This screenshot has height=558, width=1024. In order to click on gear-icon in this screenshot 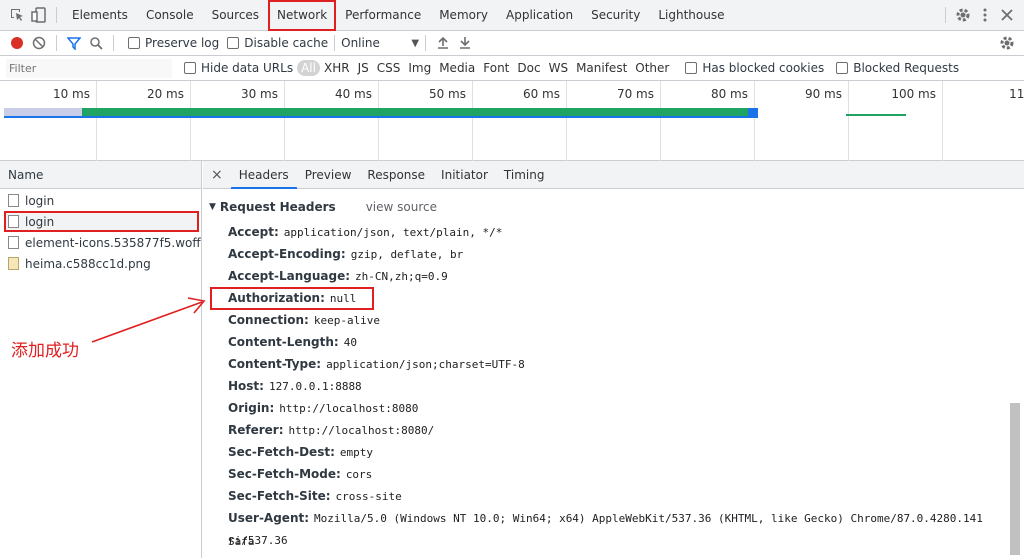, I will do `click(963, 15)`.